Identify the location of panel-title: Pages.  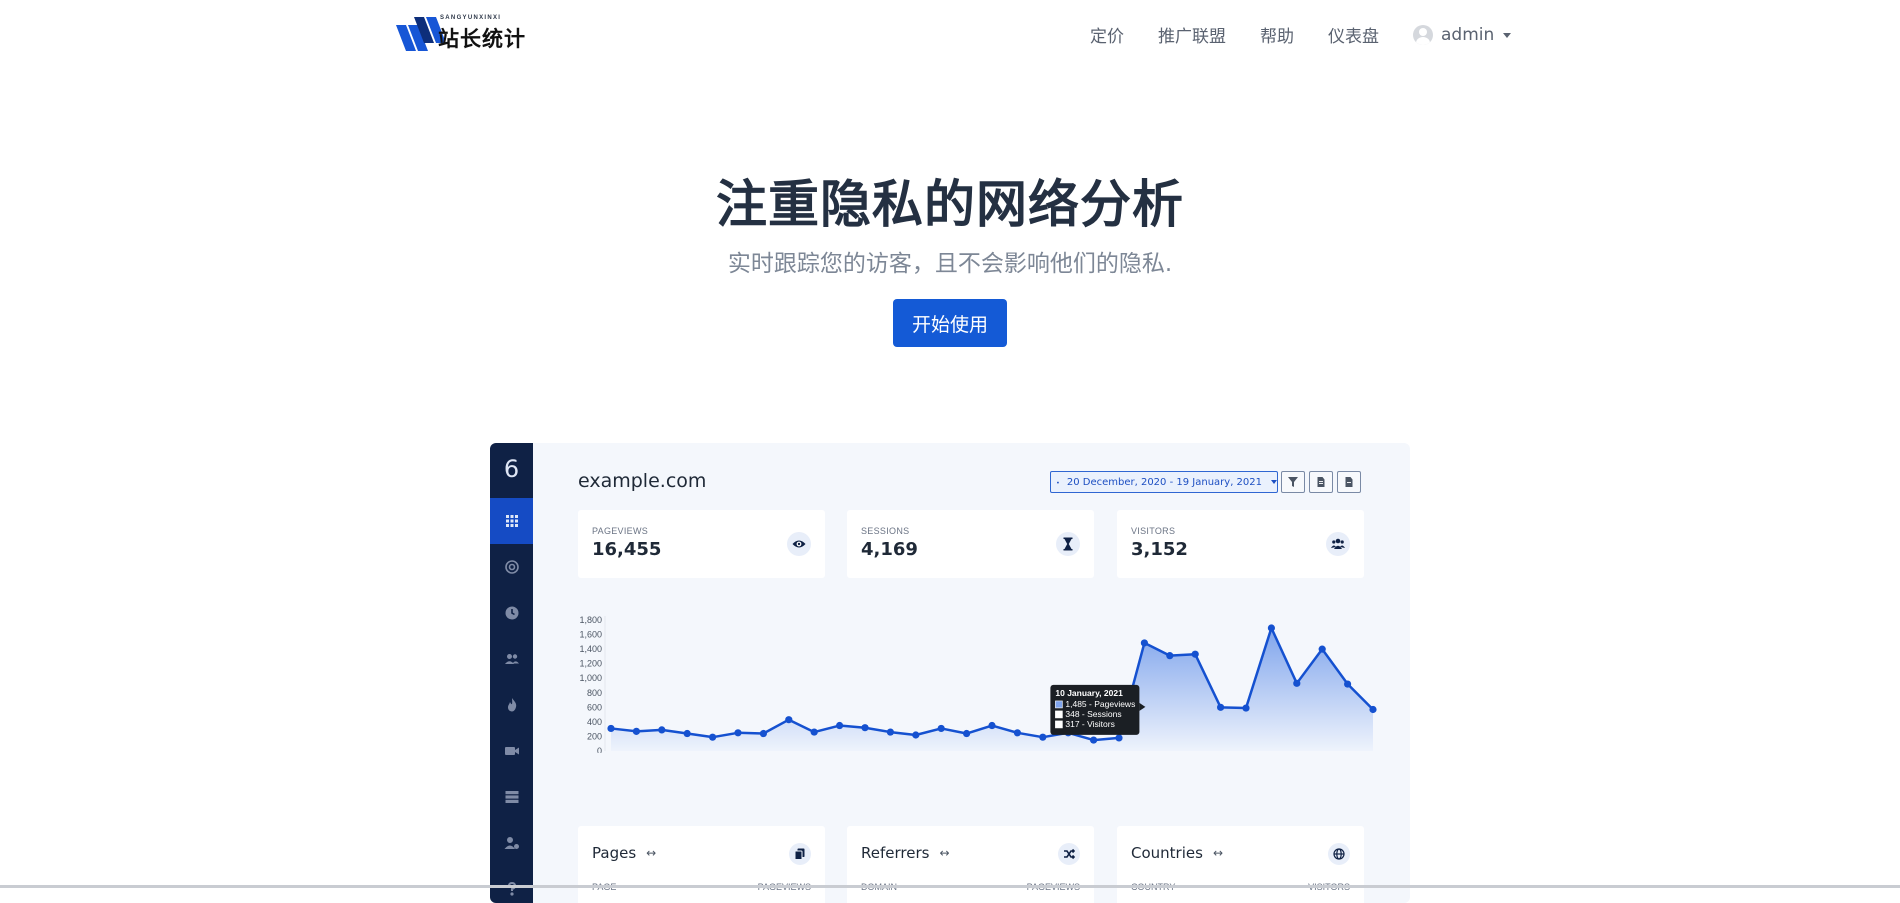
(614, 853).